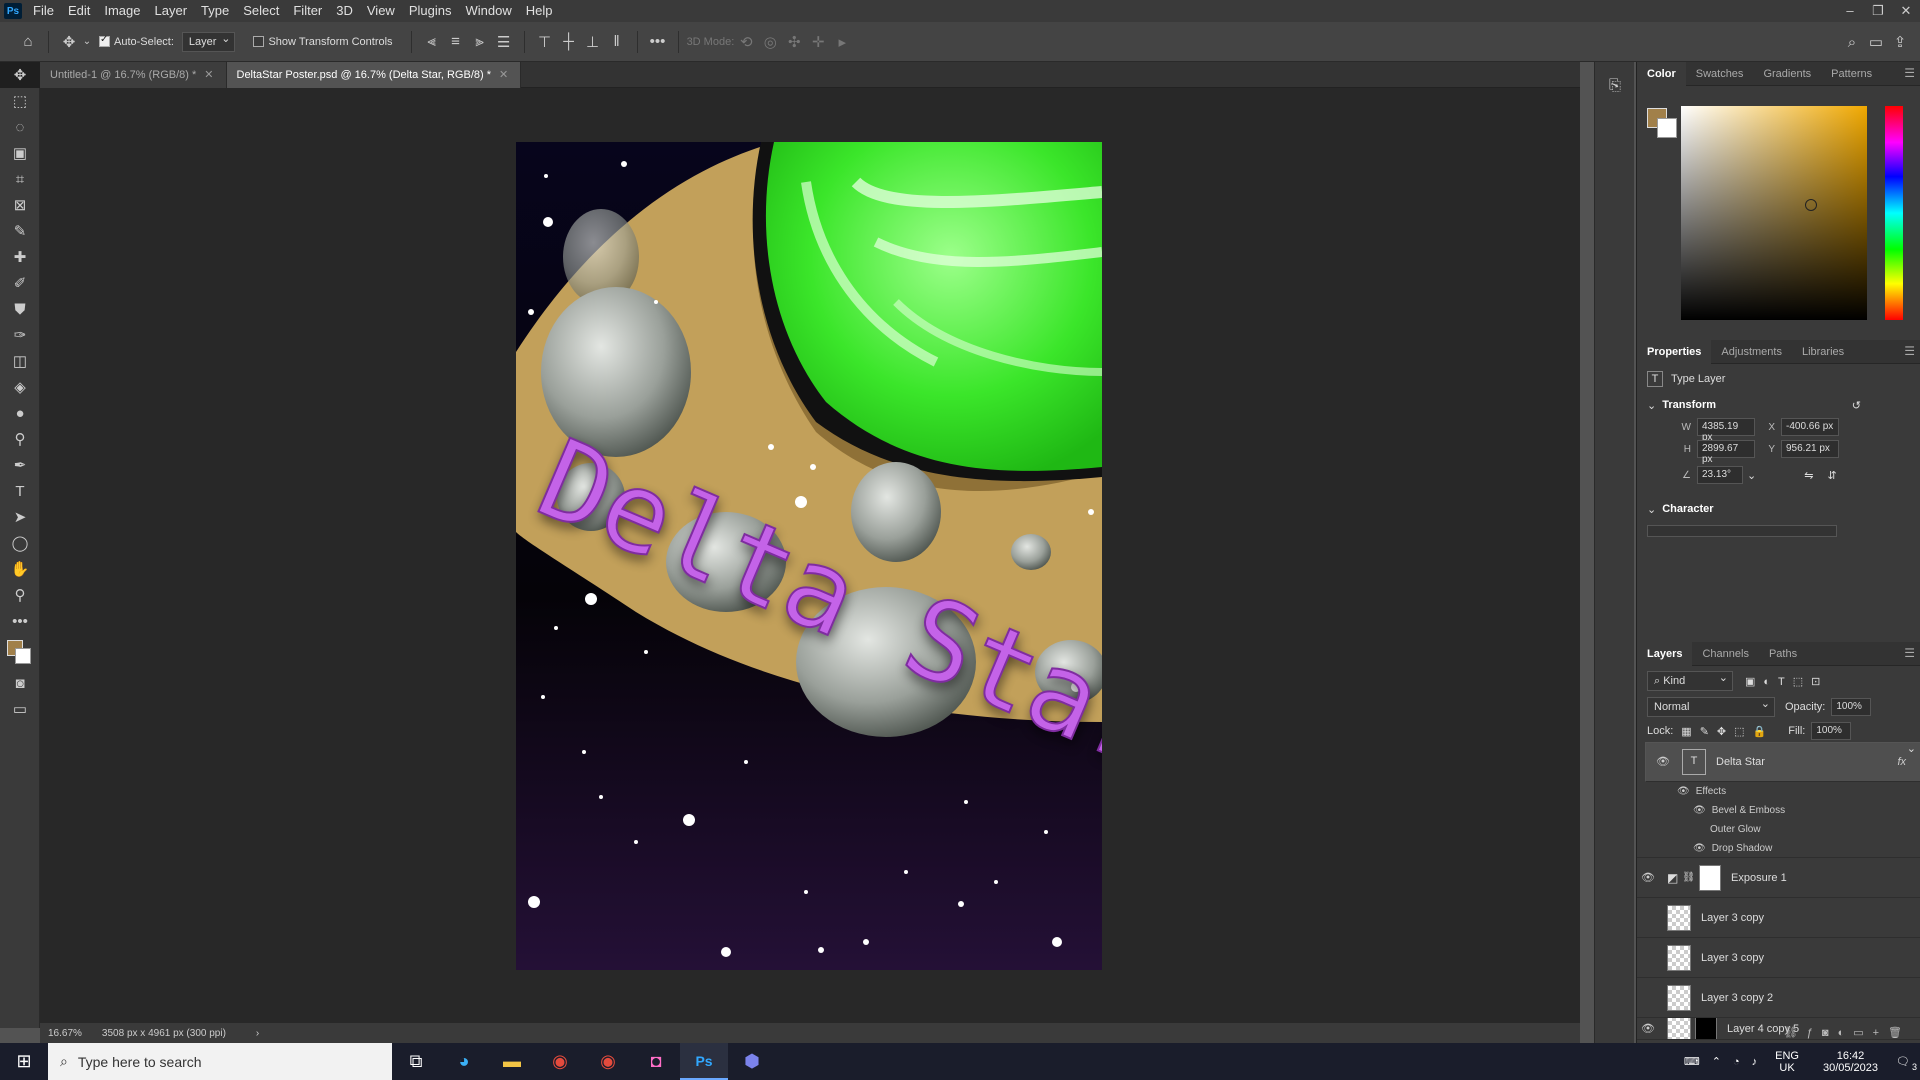 The width and height of the screenshot is (1920, 1080). Describe the element at coordinates (104, 40) in the screenshot. I see `auto-select-checkbox` at that location.